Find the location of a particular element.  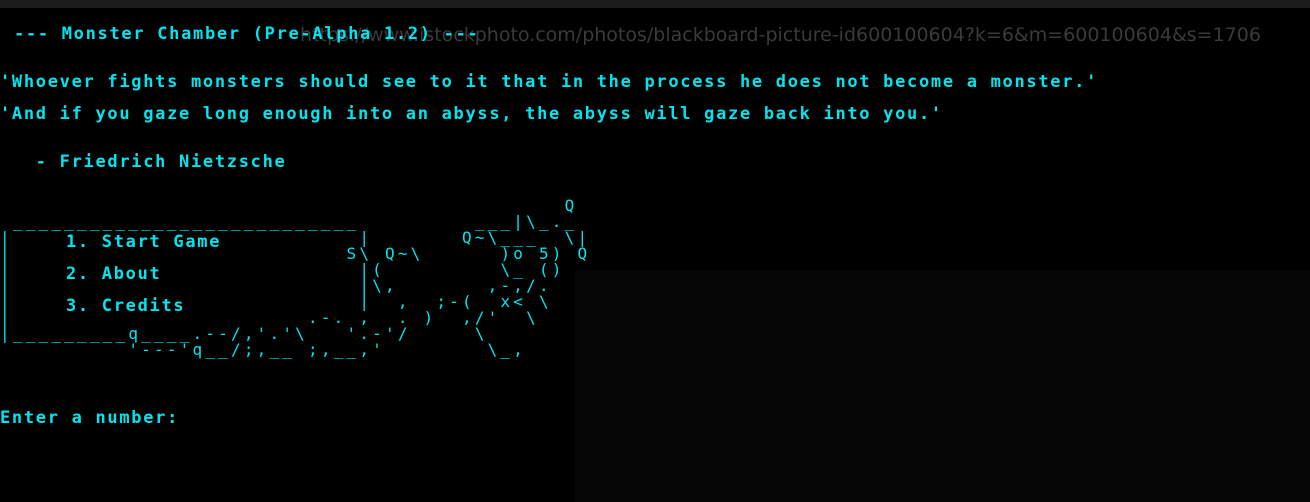

quote-author: - Friedrich Nietzsche is located at coordinates (143, 162).